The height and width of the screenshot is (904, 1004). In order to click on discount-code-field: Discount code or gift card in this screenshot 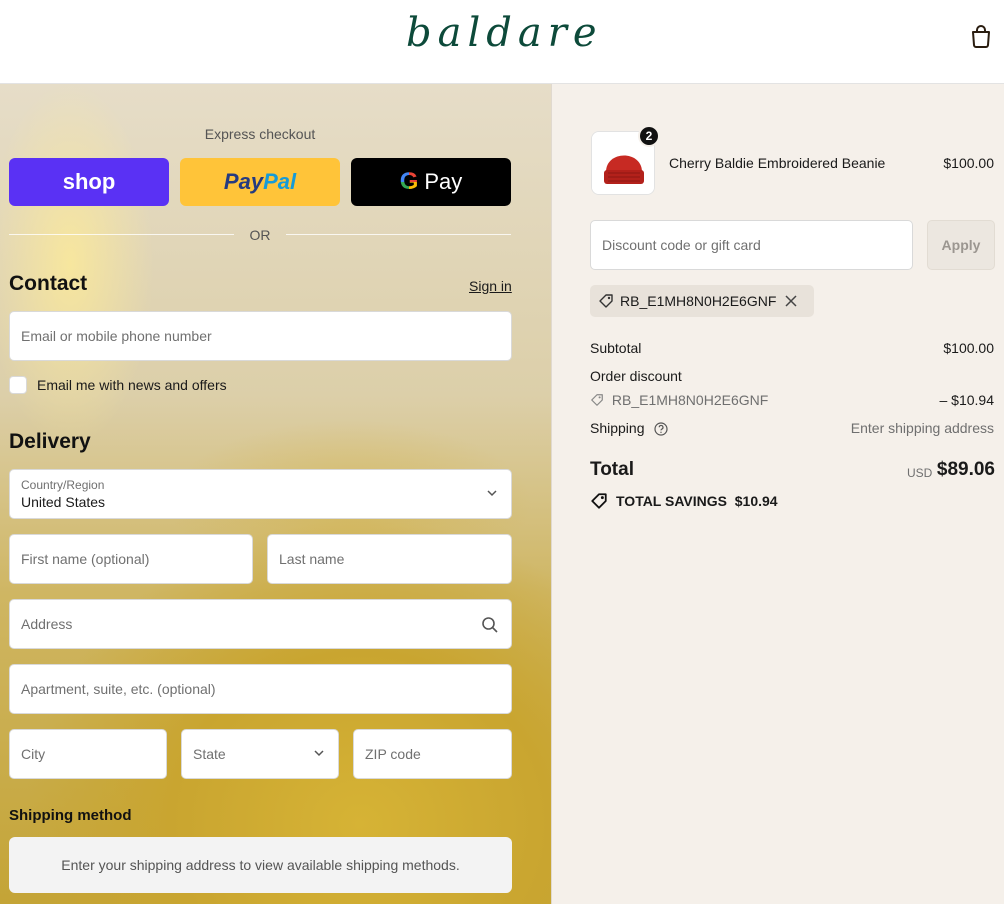, I will do `click(751, 245)`.